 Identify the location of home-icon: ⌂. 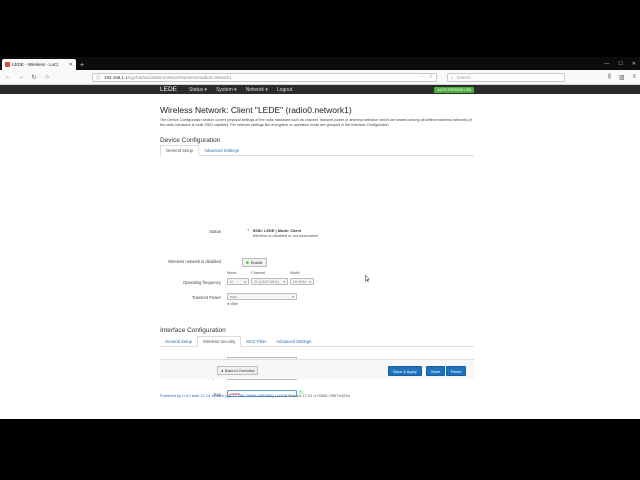
(47, 77).